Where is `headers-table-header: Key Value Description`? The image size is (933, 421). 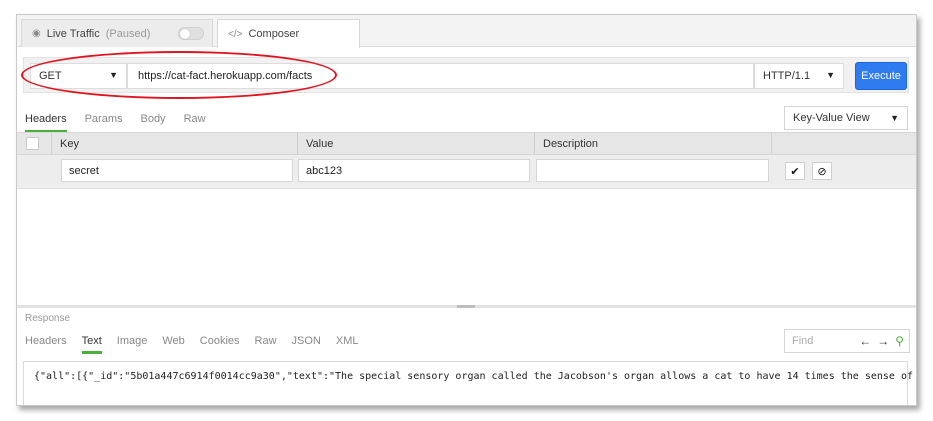
headers-table-header: Key Value Description is located at coordinates (466, 143).